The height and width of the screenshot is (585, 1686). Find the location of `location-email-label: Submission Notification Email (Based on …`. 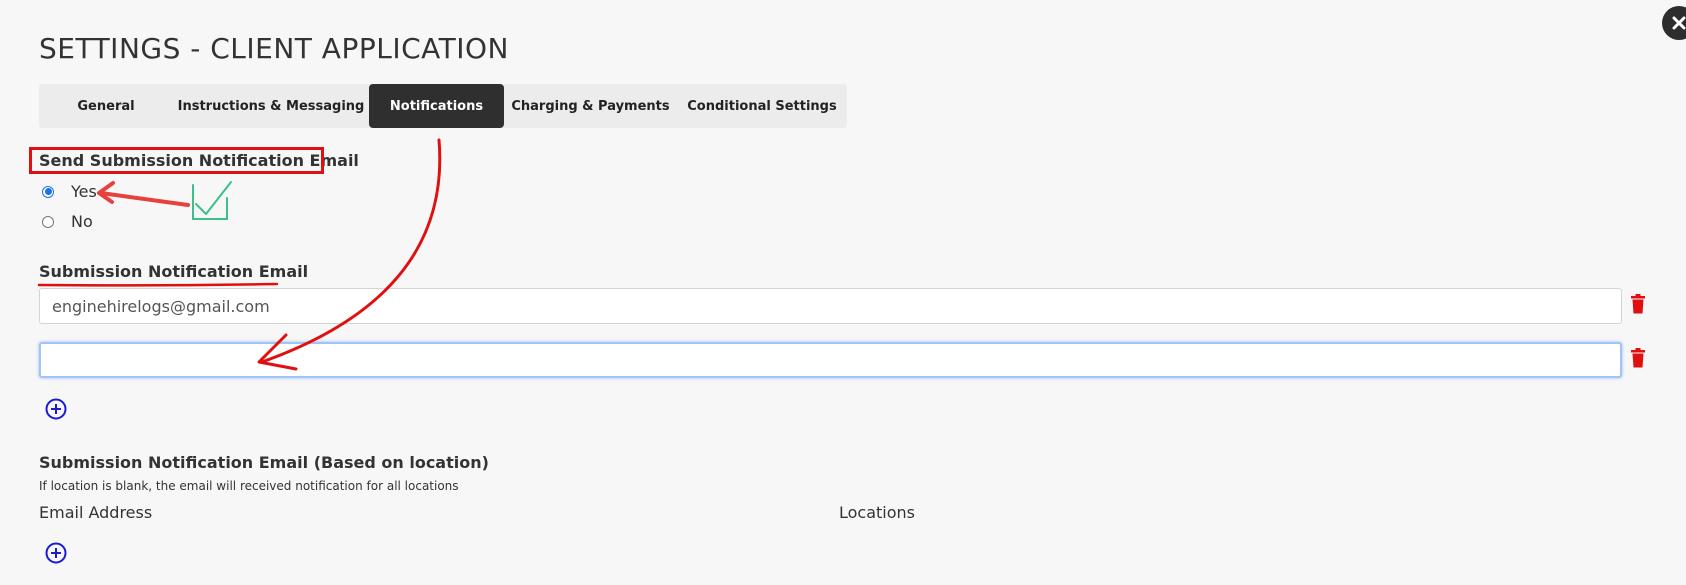

location-email-label: Submission Notification Email (Based on … is located at coordinates (264, 462).